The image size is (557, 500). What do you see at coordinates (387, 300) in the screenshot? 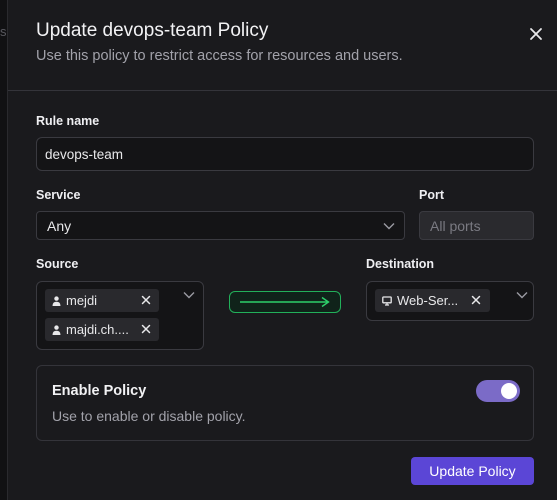
I see `monitor-icon` at bounding box center [387, 300].